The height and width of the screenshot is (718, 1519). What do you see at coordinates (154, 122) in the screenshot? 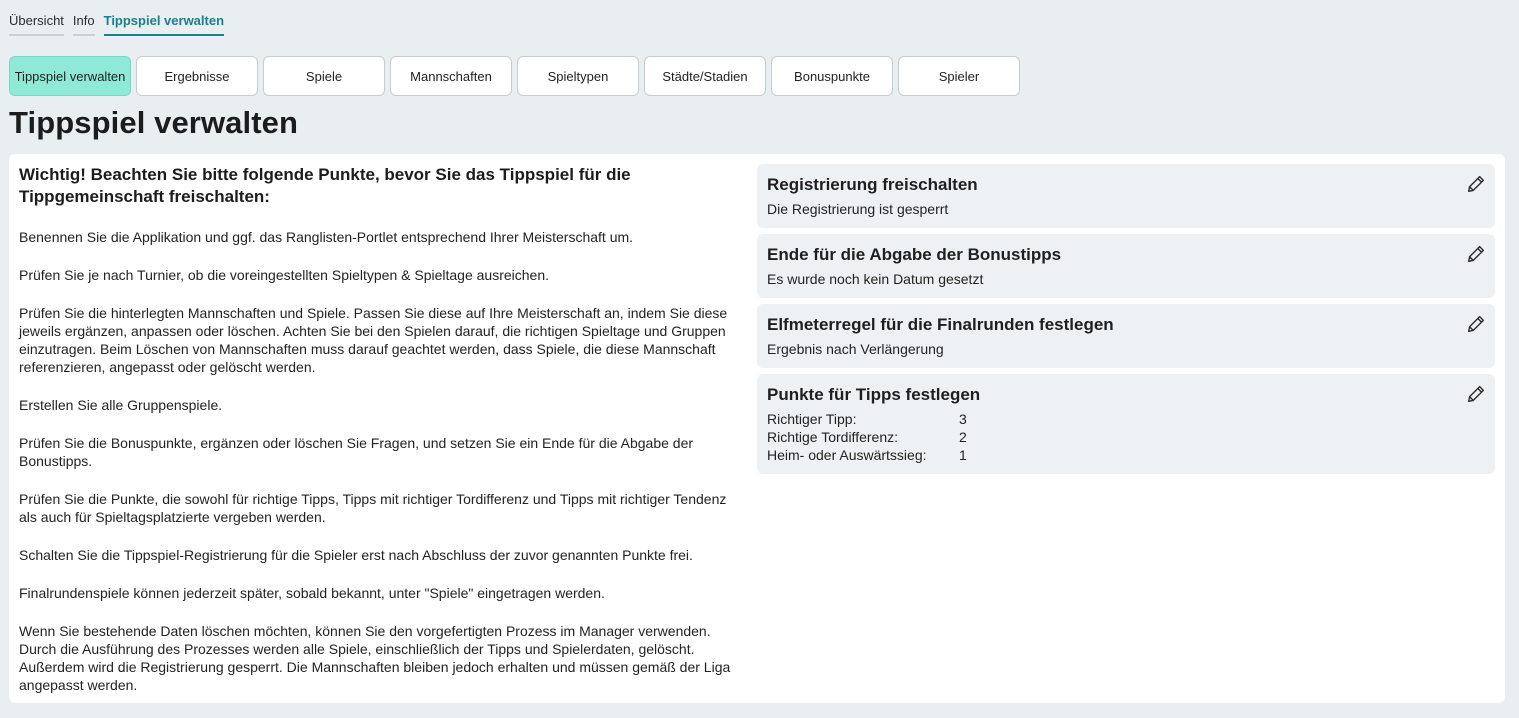
I see `page-title: Tippspiel verwalten` at bounding box center [154, 122].